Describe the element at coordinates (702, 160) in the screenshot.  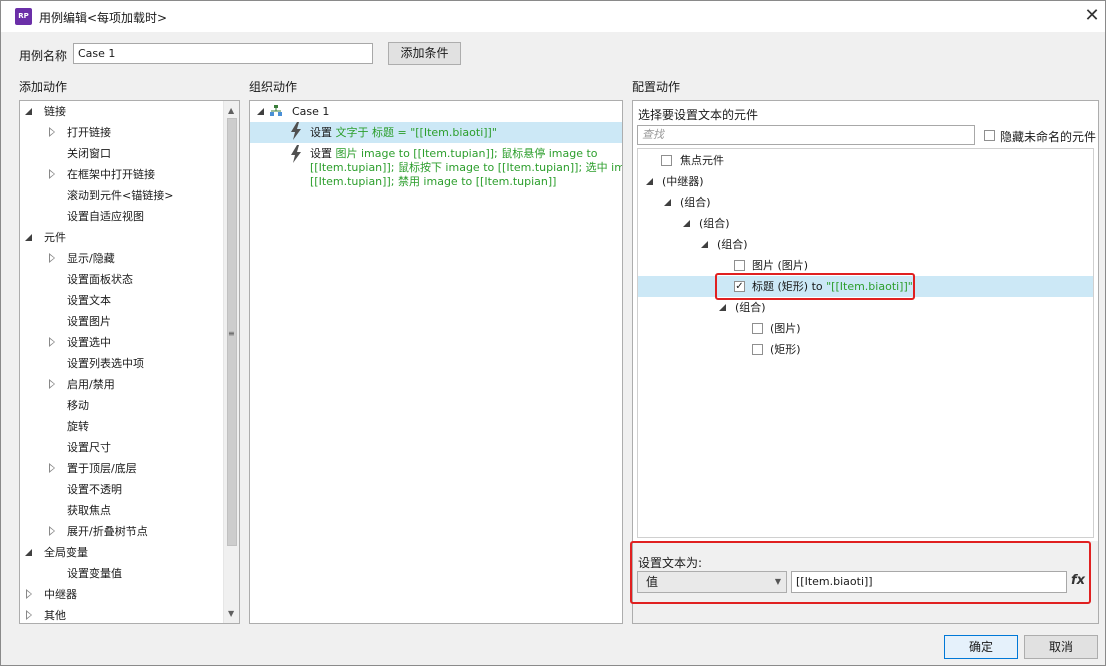
I see `focus-widget-label: 焦点元件` at that location.